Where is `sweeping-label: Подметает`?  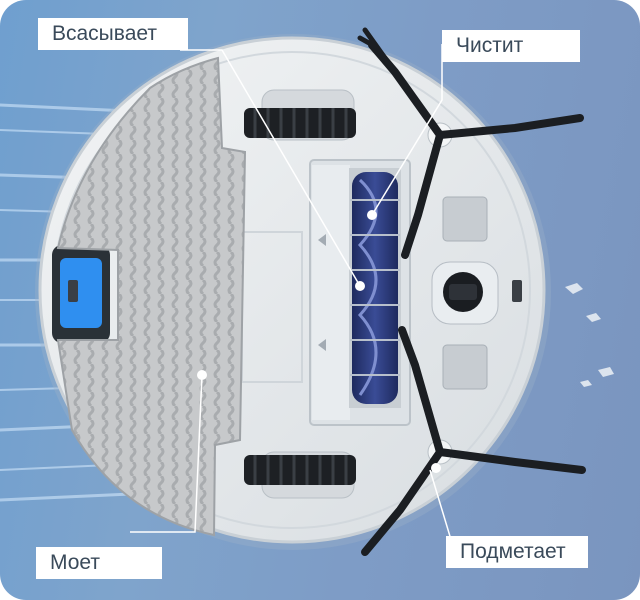
sweeping-label: Подметает is located at coordinates (517, 552).